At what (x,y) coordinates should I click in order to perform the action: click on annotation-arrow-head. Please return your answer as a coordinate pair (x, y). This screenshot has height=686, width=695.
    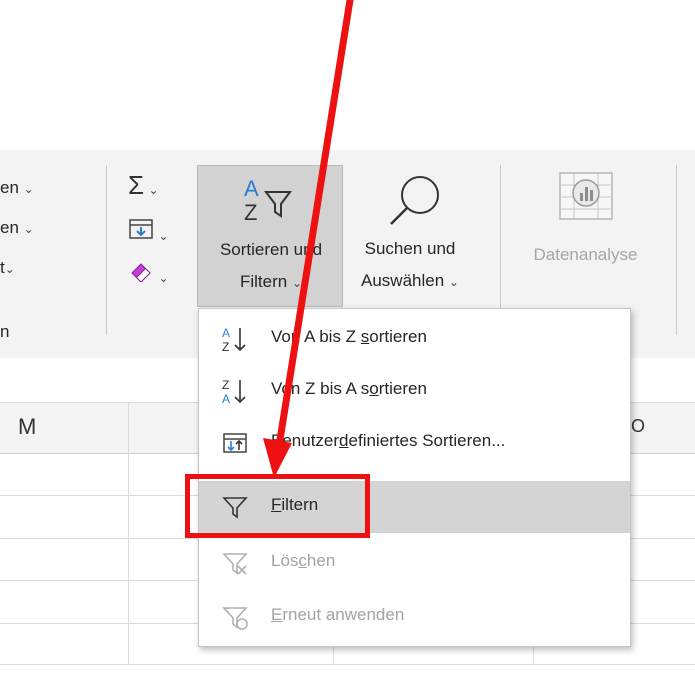
    Looking at the image, I should click on (277, 458).